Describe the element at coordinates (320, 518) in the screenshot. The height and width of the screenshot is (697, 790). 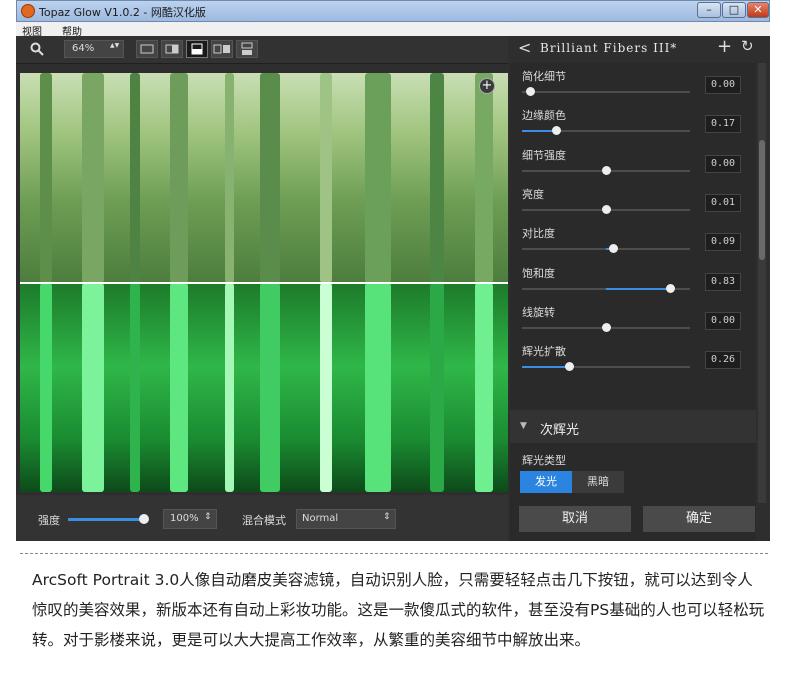
I see `blend-mode-value: Normal` at that location.